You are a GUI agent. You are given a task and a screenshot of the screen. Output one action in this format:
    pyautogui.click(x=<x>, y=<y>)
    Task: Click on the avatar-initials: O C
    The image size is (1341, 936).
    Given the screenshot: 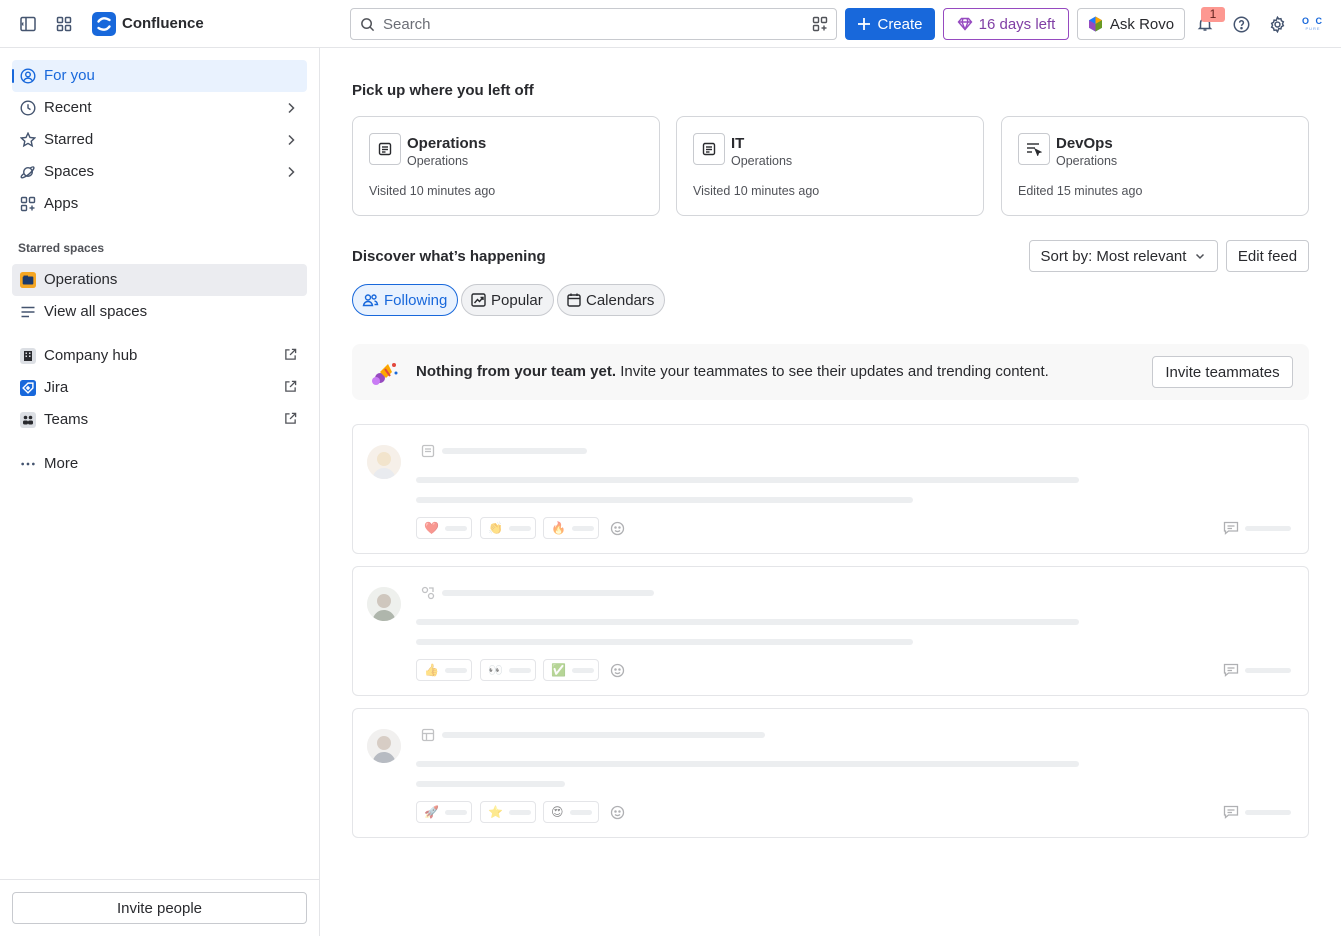 What is the action you would take?
    pyautogui.click(x=1312, y=21)
    